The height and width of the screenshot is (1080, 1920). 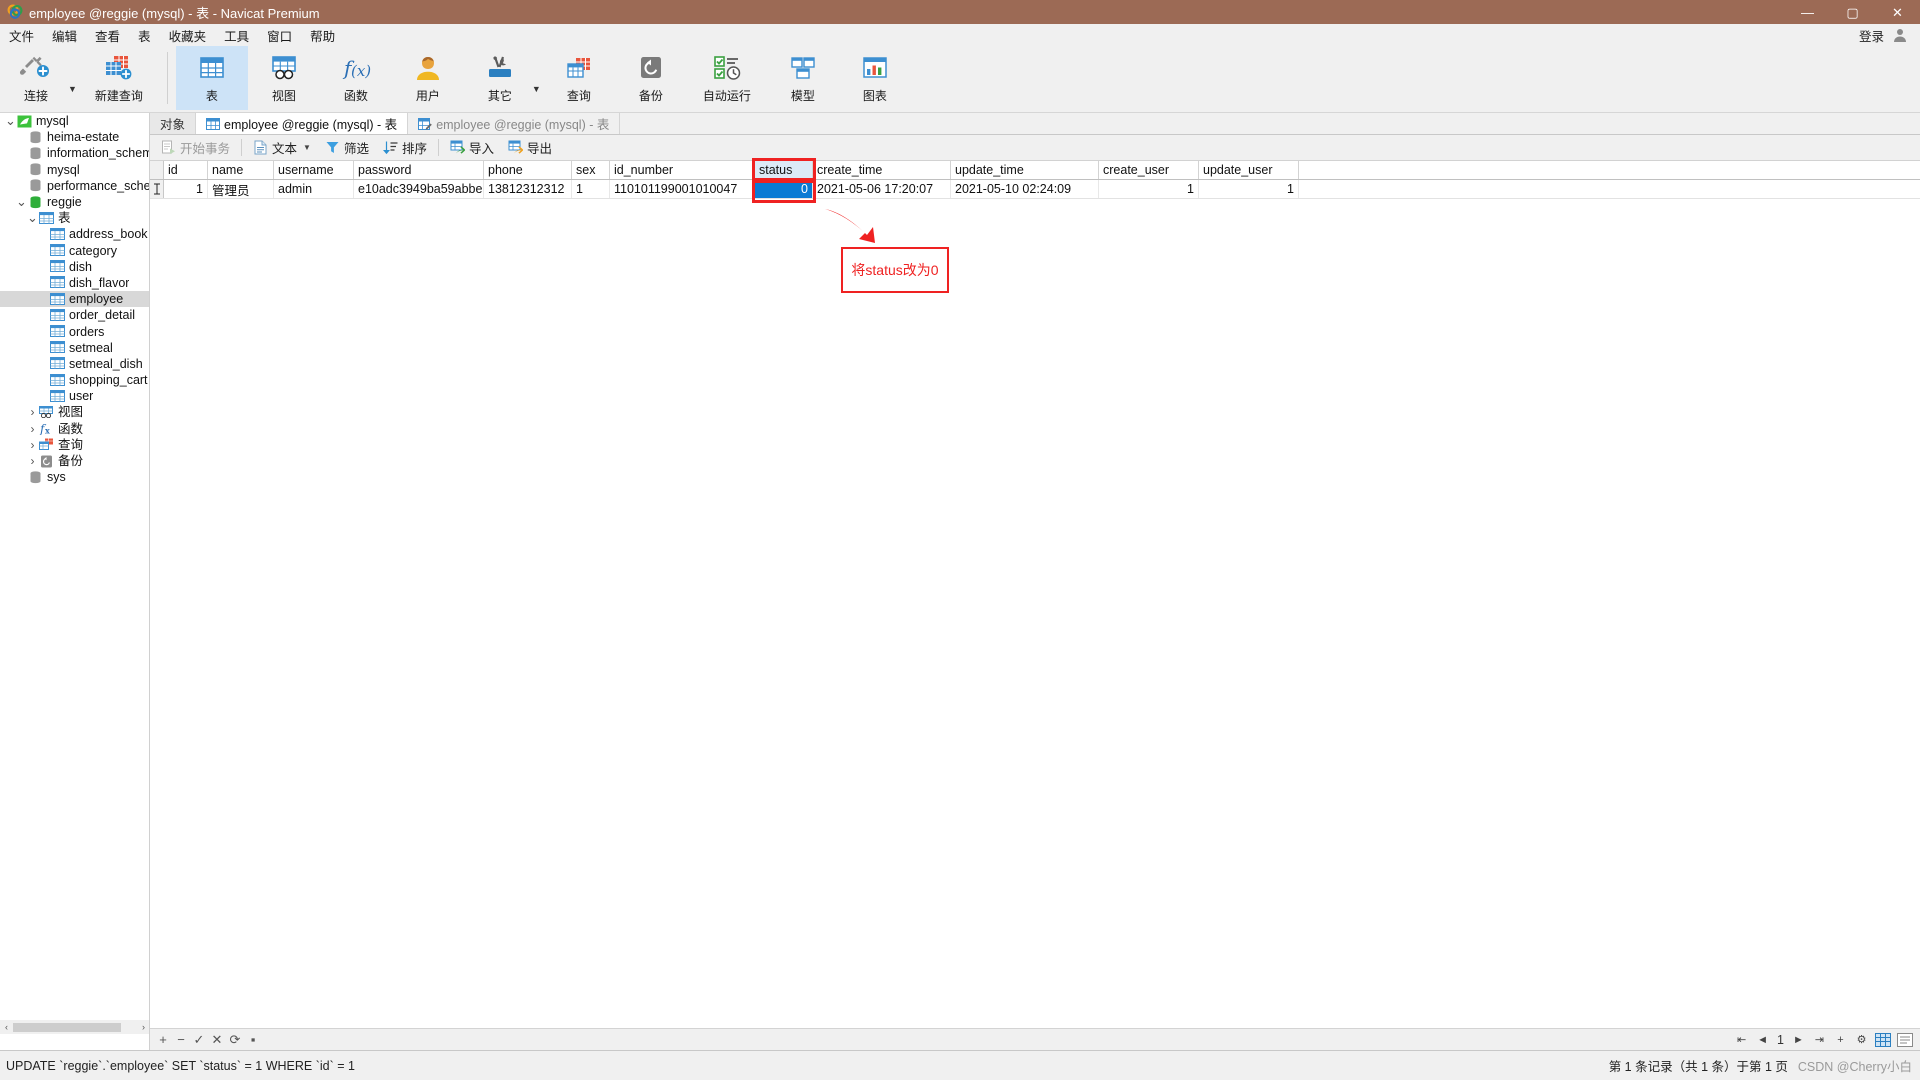 I want to click on cell-id_number: 110101199001010047, so click(x=682, y=189).